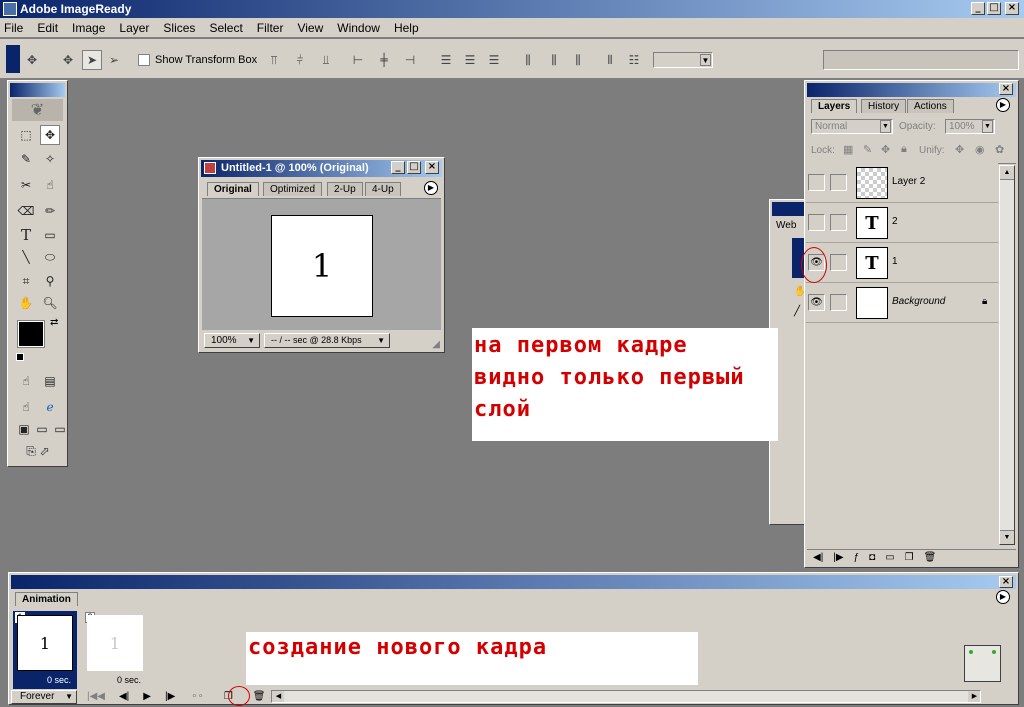 This screenshot has height=707, width=1024. I want to click on layer-row: T 2, so click(902, 223).